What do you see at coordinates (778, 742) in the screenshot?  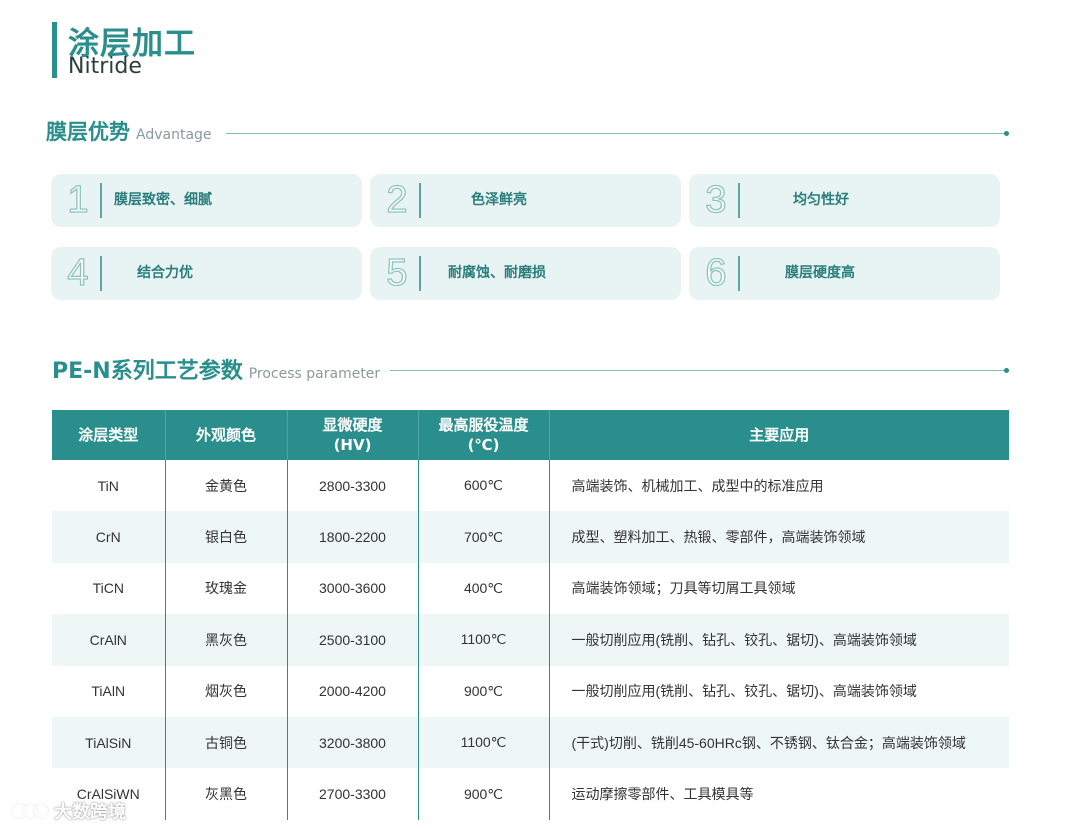 I see `cell-application: (干式)切削、铣削45-60HRc钢、不锈钢、钛合金；高端装饰领域` at bounding box center [778, 742].